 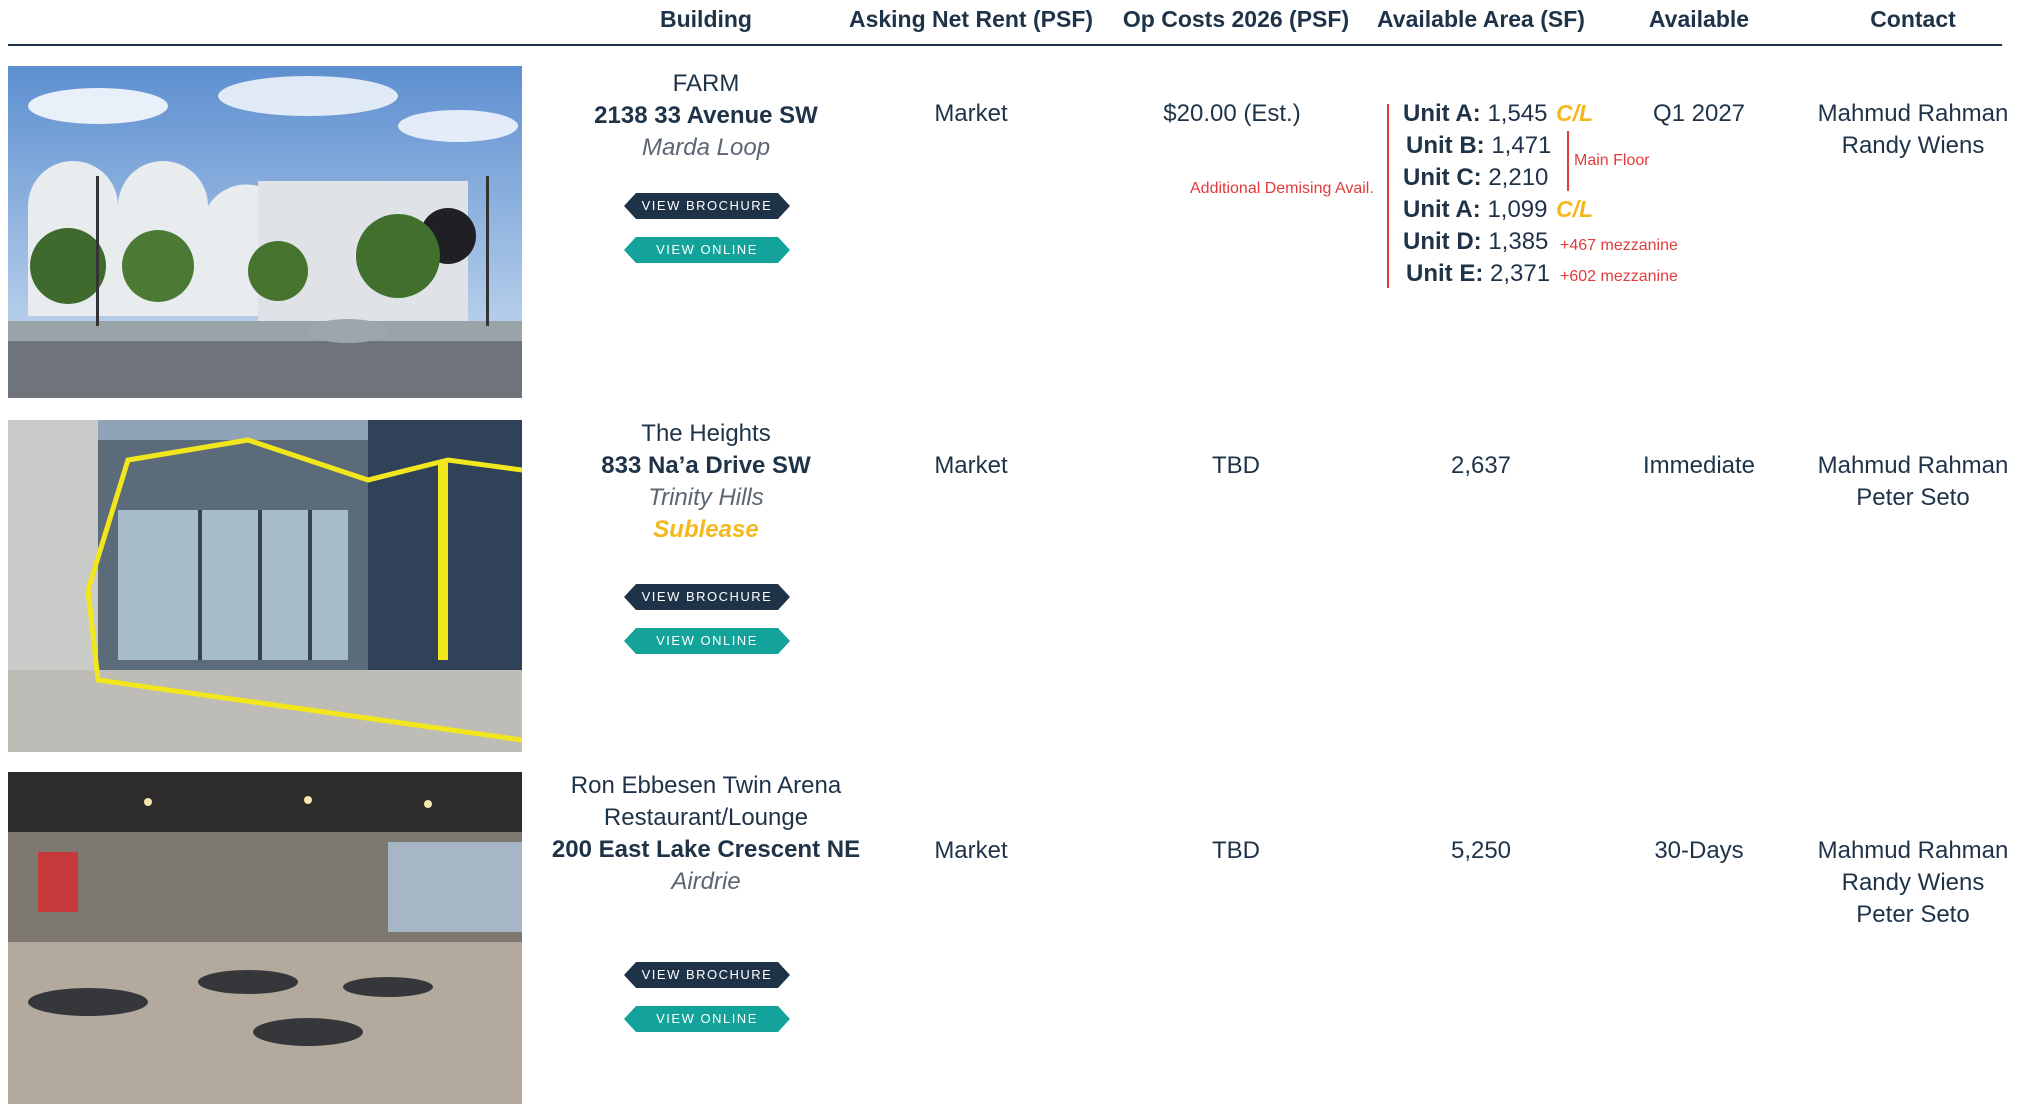 What do you see at coordinates (1913, 850) in the screenshot?
I see `contact-name: Mahmud Rahman` at bounding box center [1913, 850].